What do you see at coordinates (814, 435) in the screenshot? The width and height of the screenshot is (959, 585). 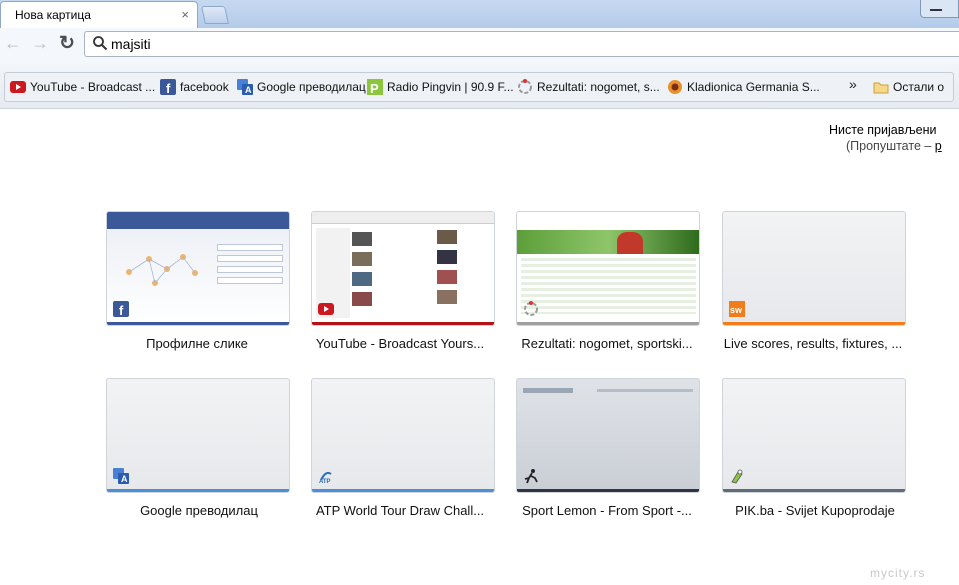 I see `thumbnail-pik` at bounding box center [814, 435].